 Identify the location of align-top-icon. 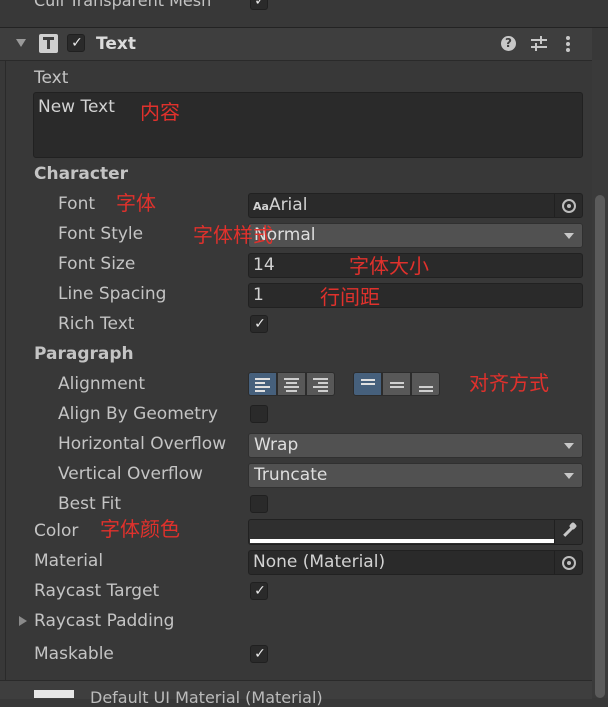
(367, 384).